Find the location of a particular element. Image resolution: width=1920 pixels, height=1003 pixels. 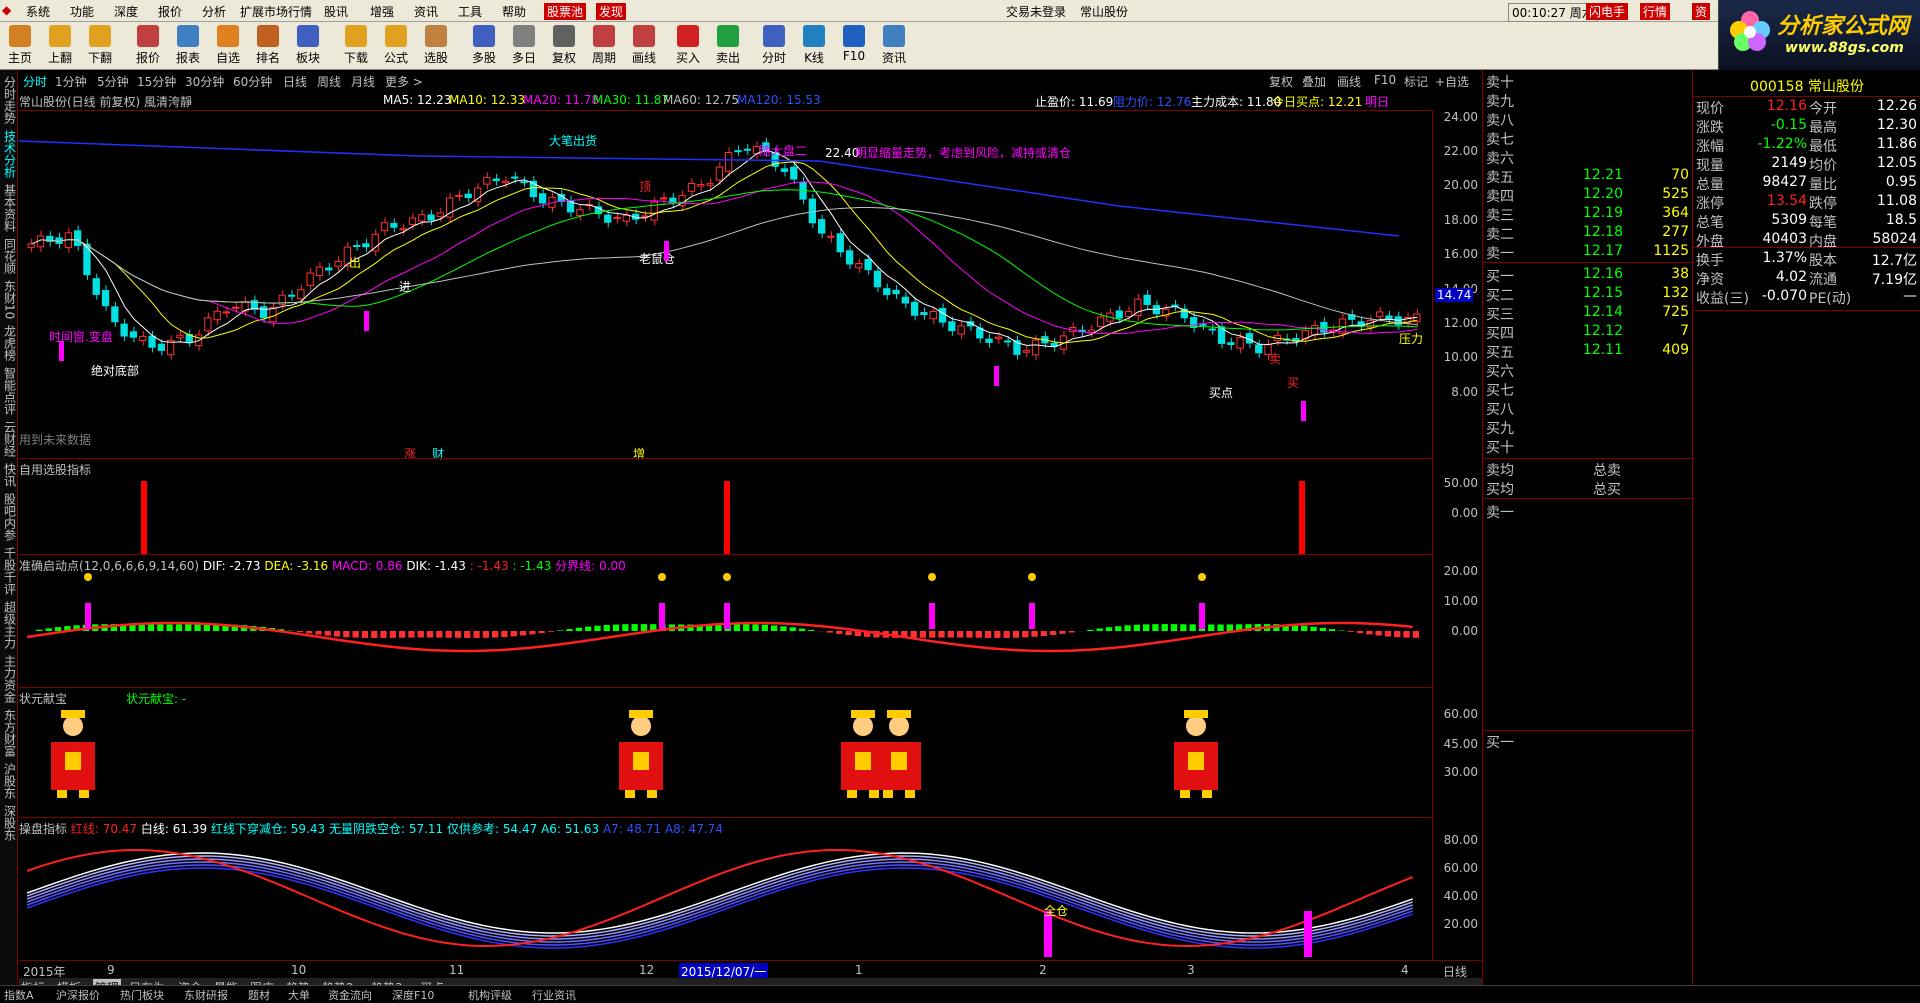

period-1min: 1分钟 is located at coordinates (71, 81).